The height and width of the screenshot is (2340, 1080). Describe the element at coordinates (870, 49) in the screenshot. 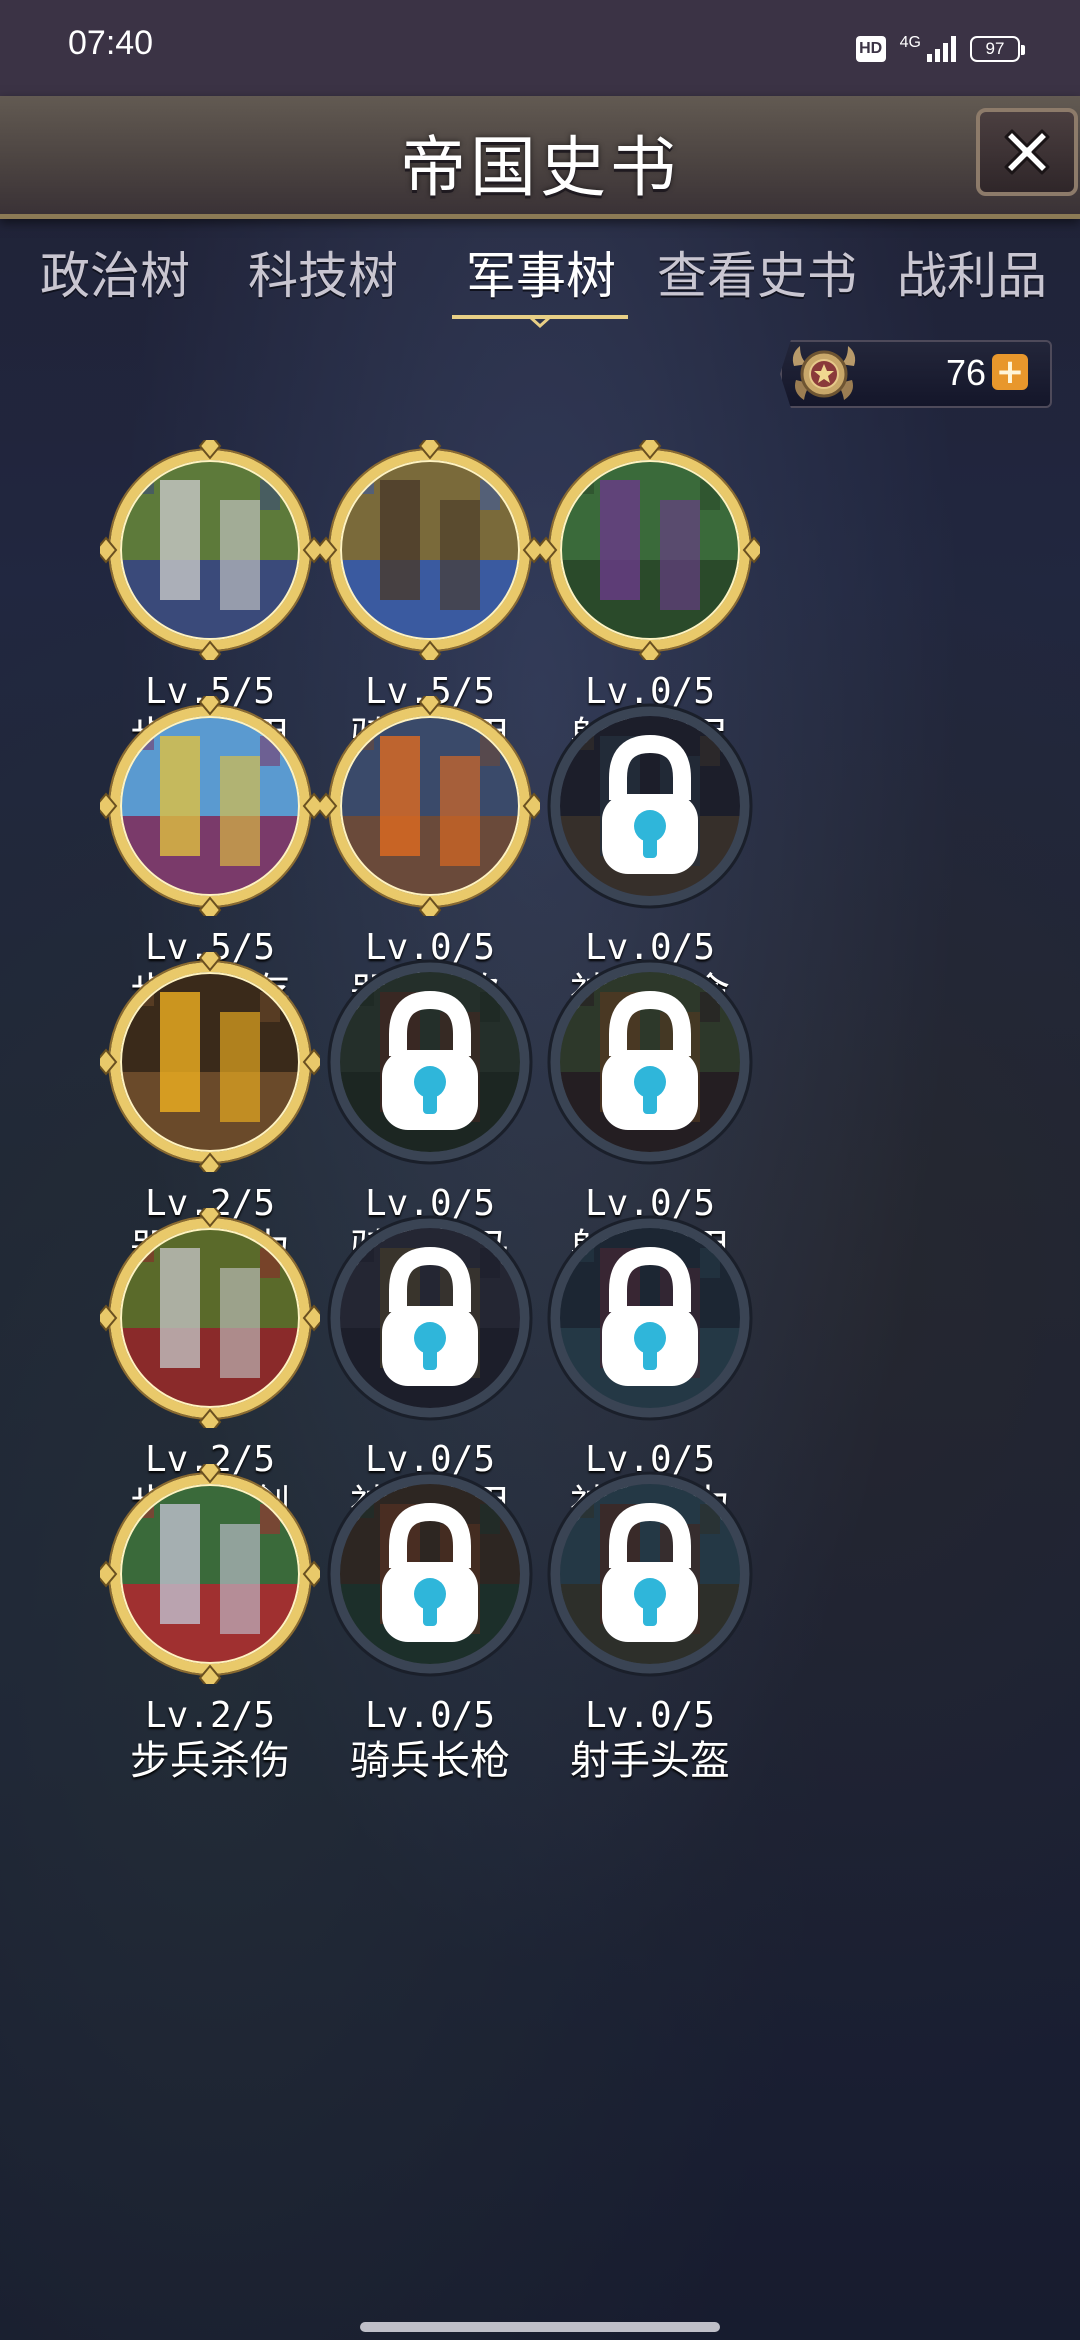

I see `hd-badge: HD` at that location.